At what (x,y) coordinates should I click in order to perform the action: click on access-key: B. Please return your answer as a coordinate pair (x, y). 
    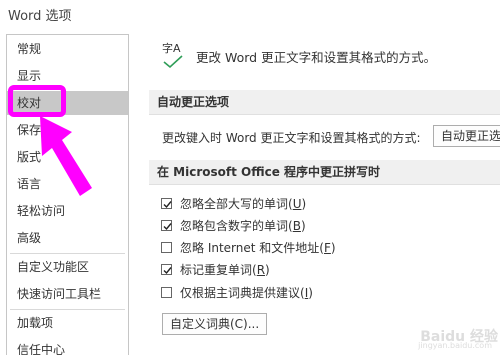
    Looking at the image, I should click on (296, 226).